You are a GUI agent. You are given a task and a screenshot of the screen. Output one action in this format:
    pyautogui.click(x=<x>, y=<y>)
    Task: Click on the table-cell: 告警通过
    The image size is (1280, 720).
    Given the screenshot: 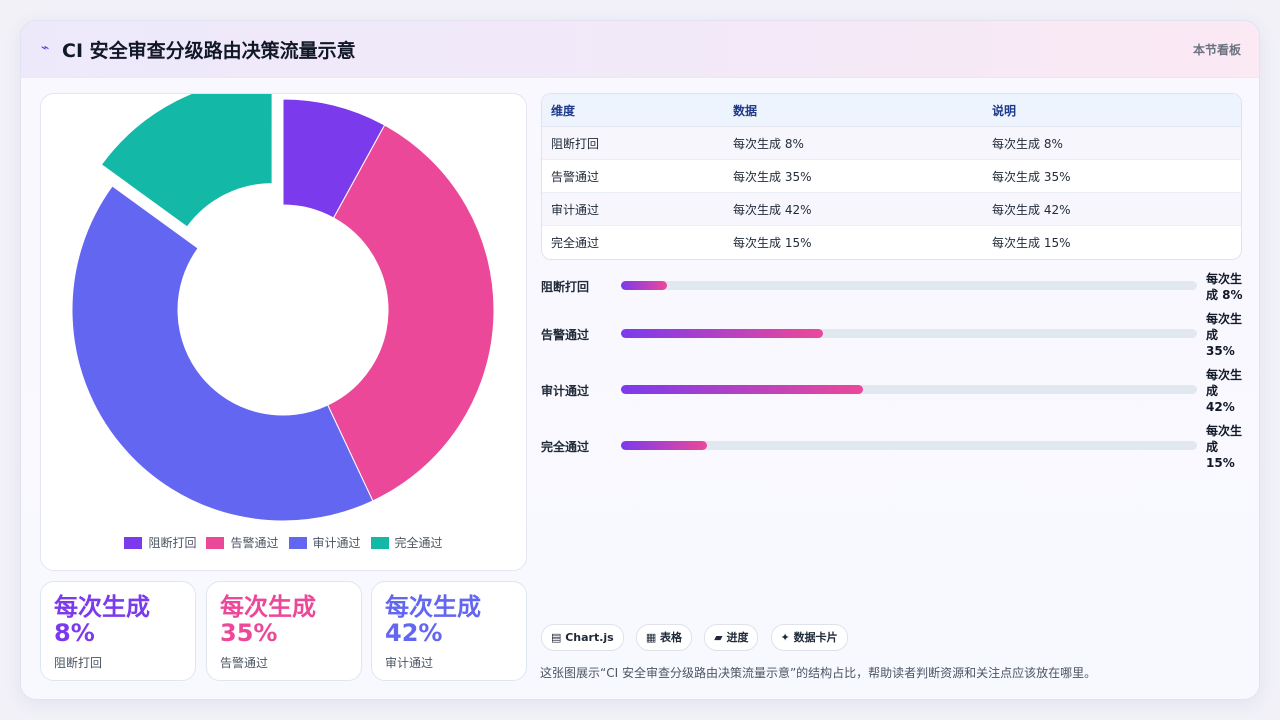 What is the action you would take?
    pyautogui.click(x=633, y=176)
    